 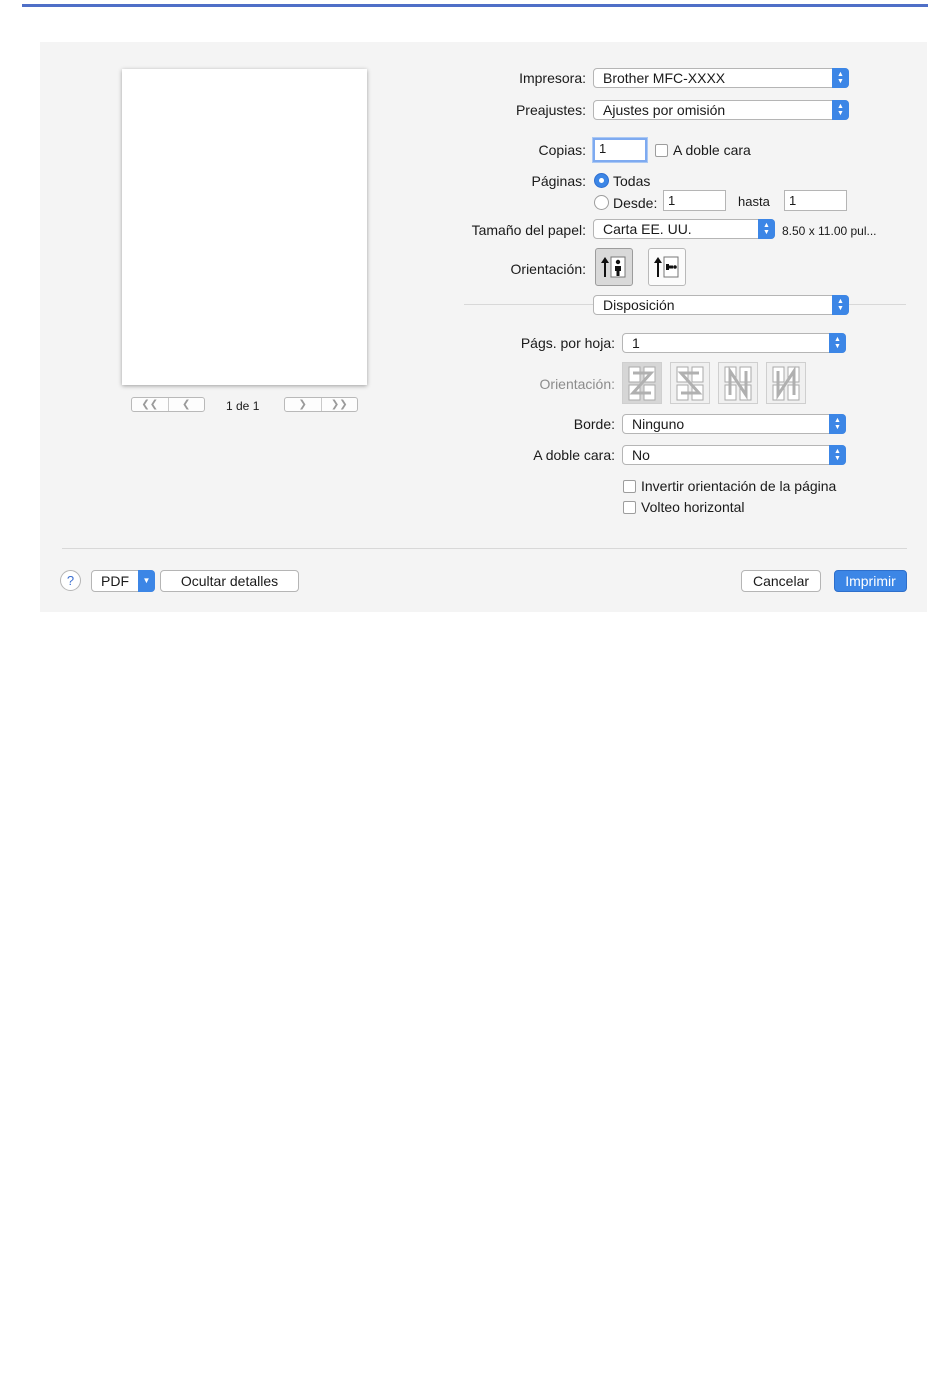 What do you see at coordinates (870, 581) in the screenshot?
I see `print-button: Imprimir` at bounding box center [870, 581].